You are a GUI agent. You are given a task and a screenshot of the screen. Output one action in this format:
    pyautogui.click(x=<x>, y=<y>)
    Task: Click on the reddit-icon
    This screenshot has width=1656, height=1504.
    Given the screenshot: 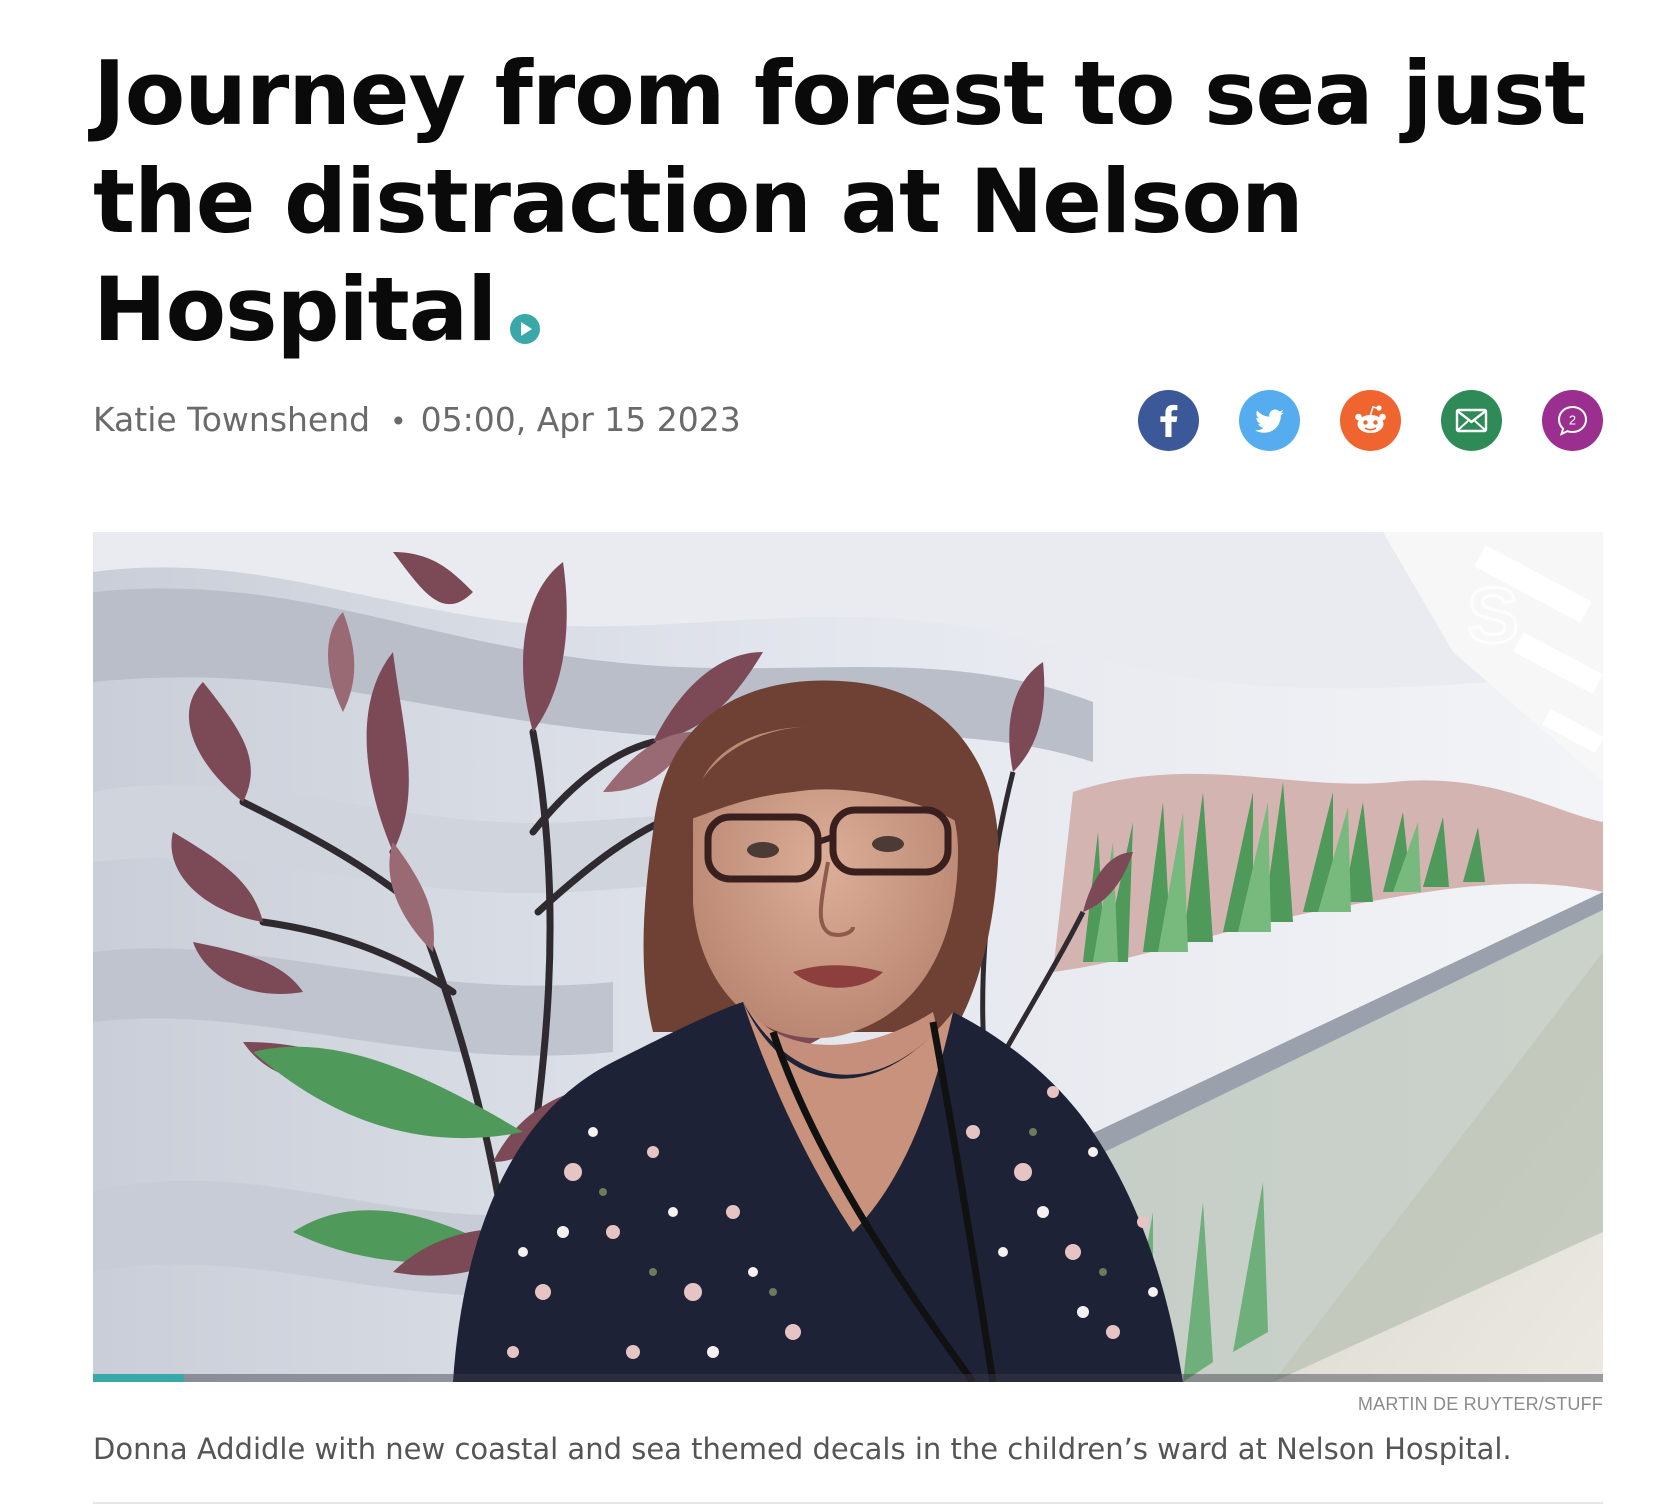 What is the action you would take?
    pyautogui.click(x=1370, y=419)
    